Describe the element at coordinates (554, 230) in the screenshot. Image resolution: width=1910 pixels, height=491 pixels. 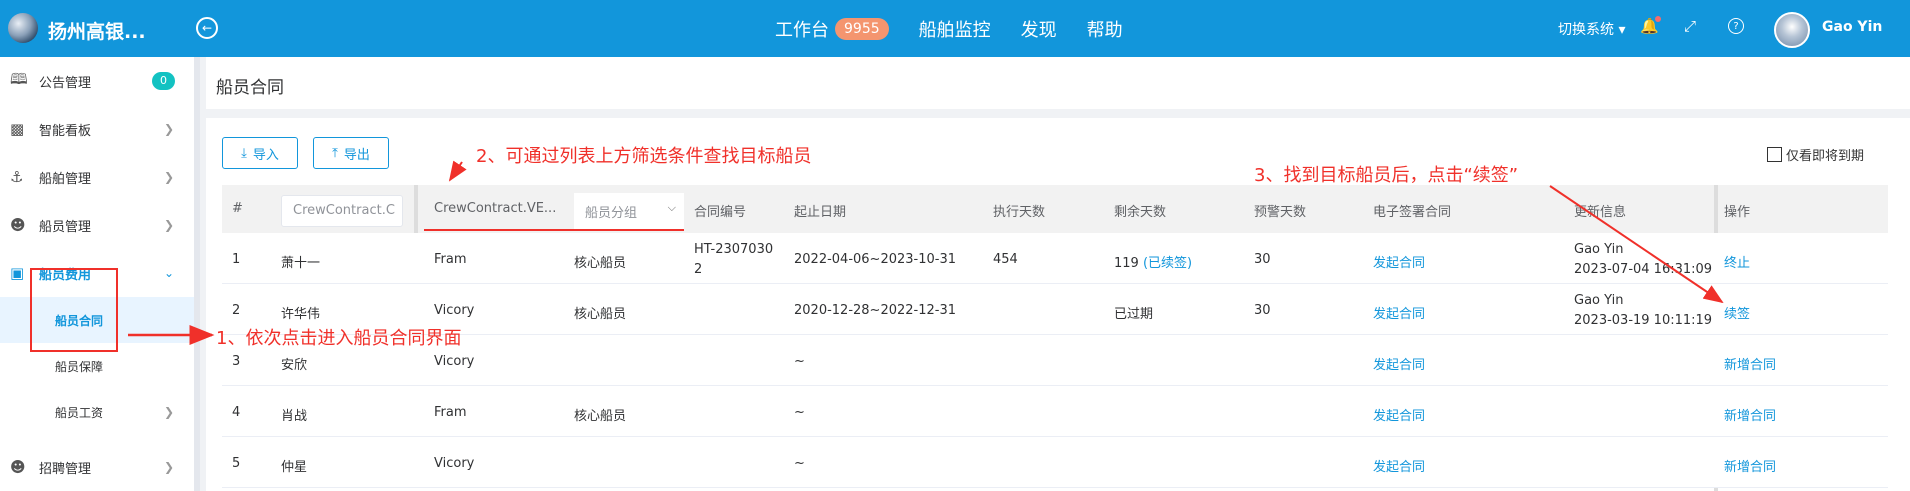
I see `filter-underline` at that location.